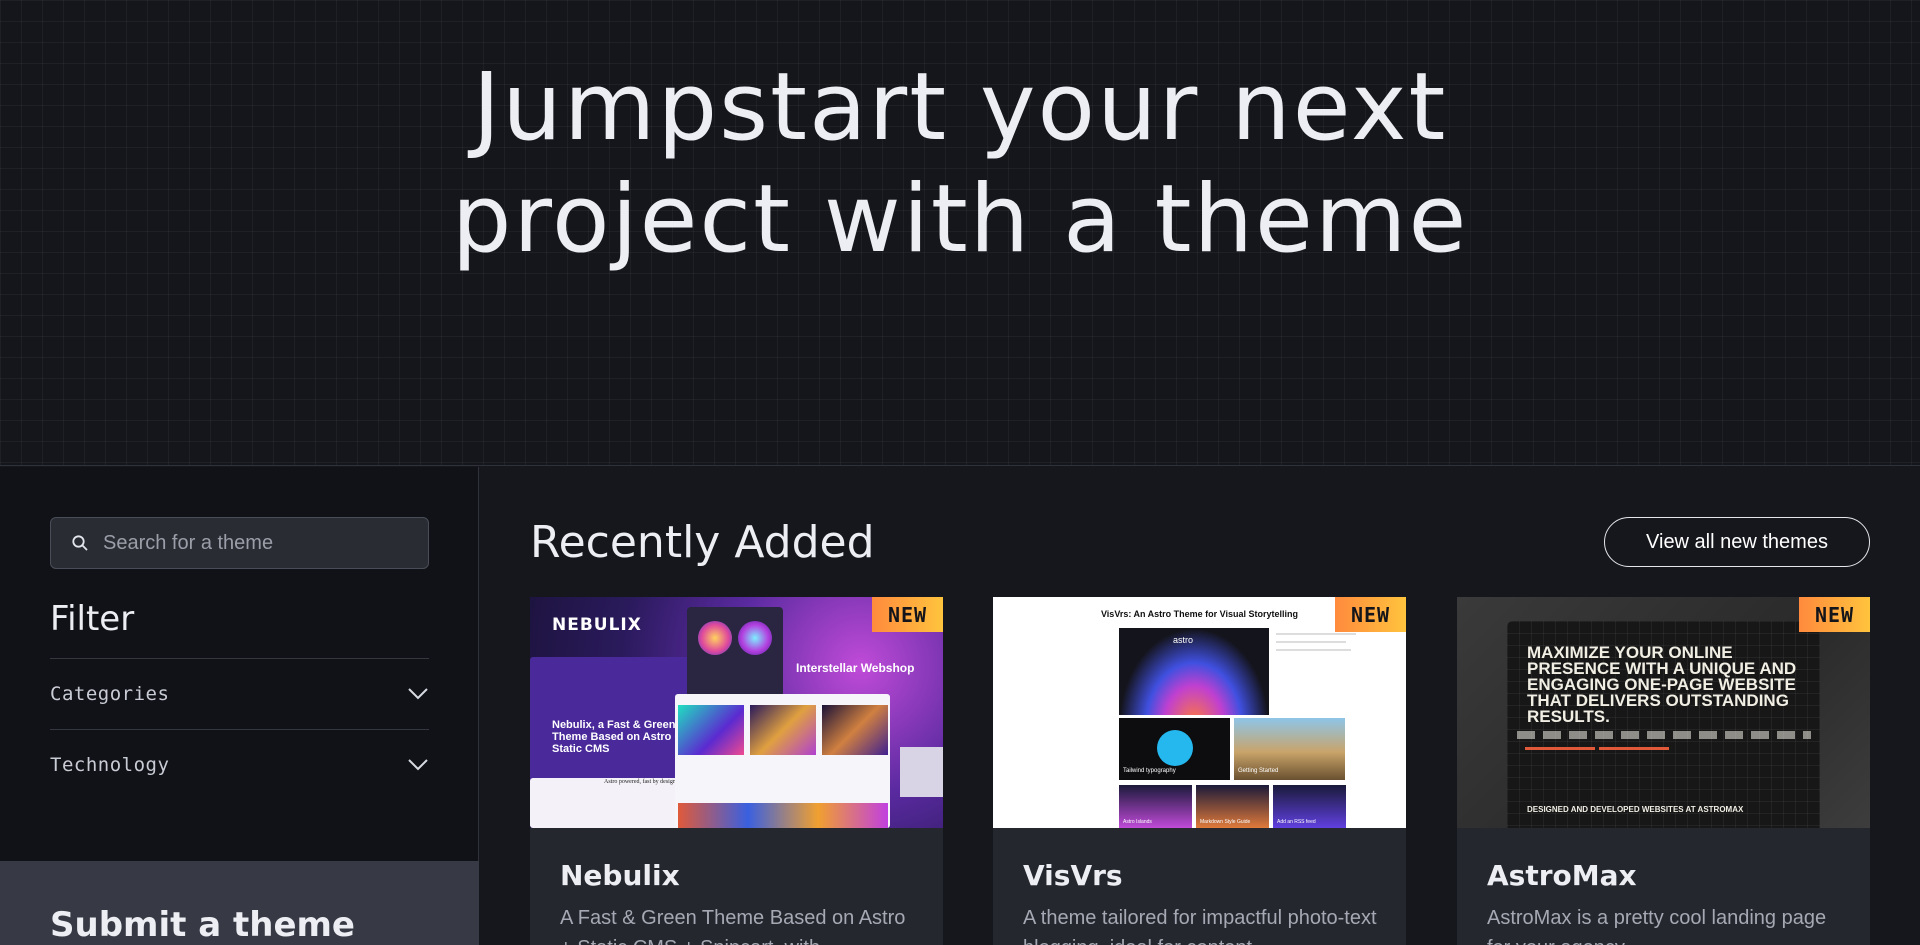 The image size is (1920, 945). I want to click on thumbnail-avatar, so click(1175, 748).